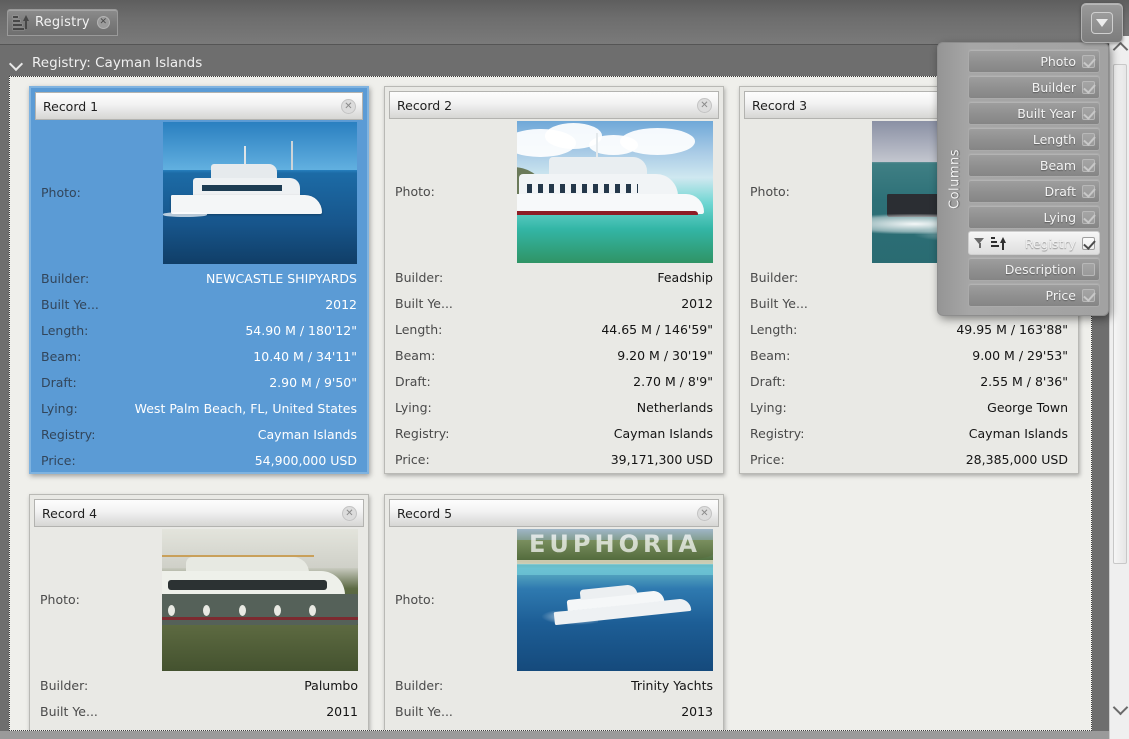  I want to click on record-field-draft: Draft: 2.70 M / 8'9", so click(554, 381).